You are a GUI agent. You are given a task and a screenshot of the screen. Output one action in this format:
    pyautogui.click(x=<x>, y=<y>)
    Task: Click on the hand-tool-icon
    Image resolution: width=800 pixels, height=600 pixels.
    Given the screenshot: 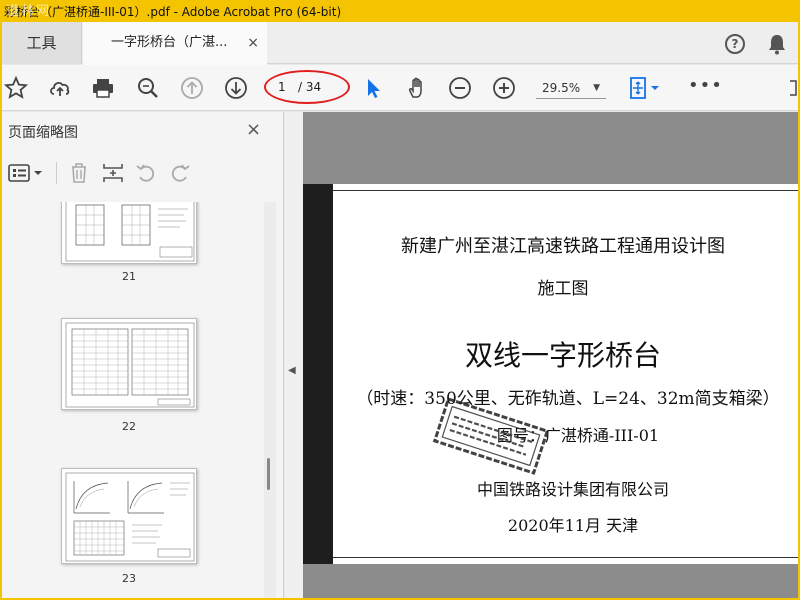 What is the action you would take?
    pyautogui.click(x=417, y=88)
    